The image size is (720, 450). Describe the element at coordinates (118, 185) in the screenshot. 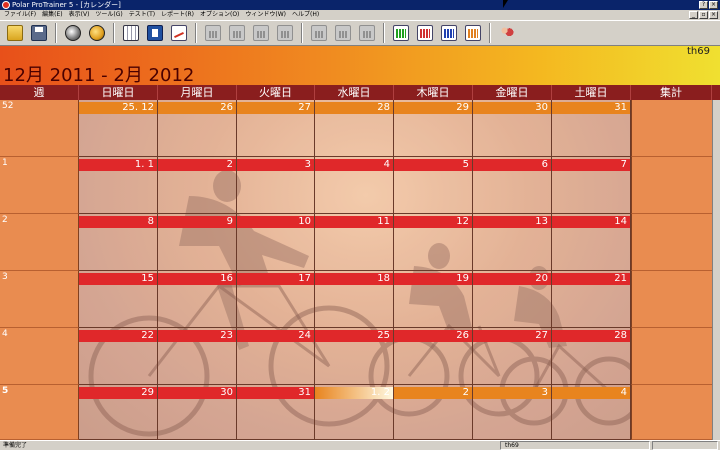

I see `day-cell: 1. 1` at that location.